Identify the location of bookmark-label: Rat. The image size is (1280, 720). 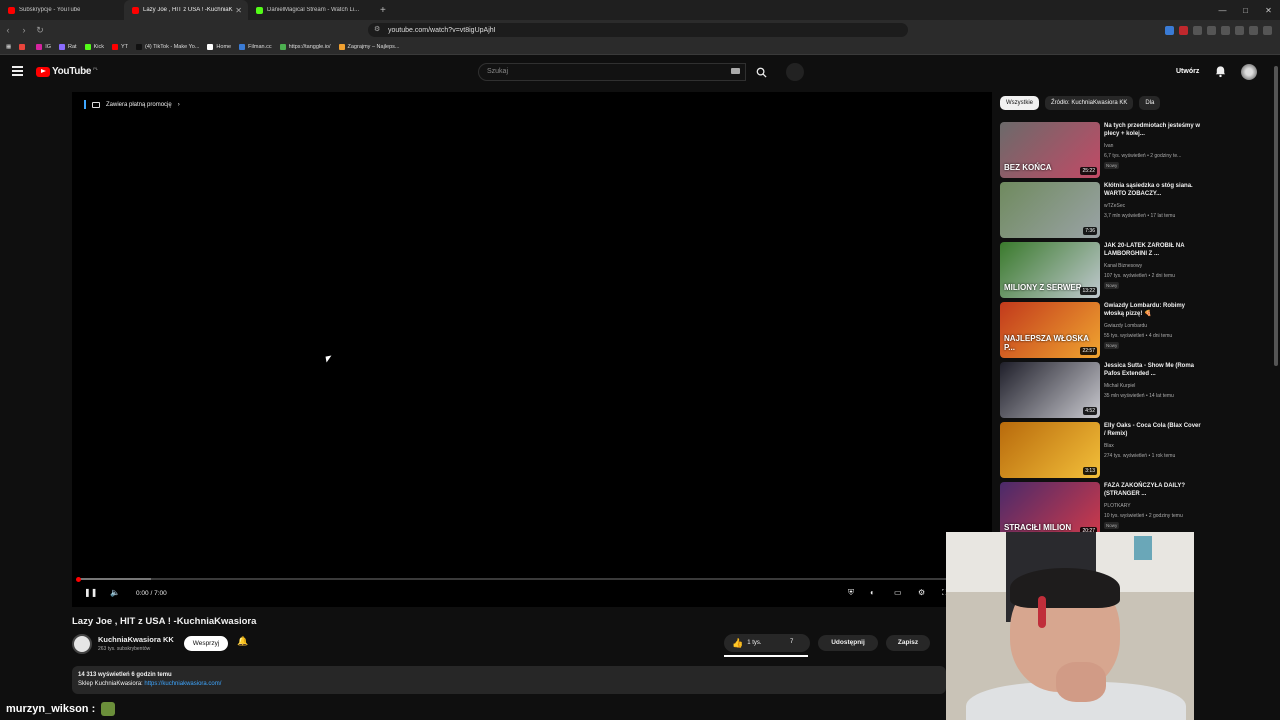
(72, 47).